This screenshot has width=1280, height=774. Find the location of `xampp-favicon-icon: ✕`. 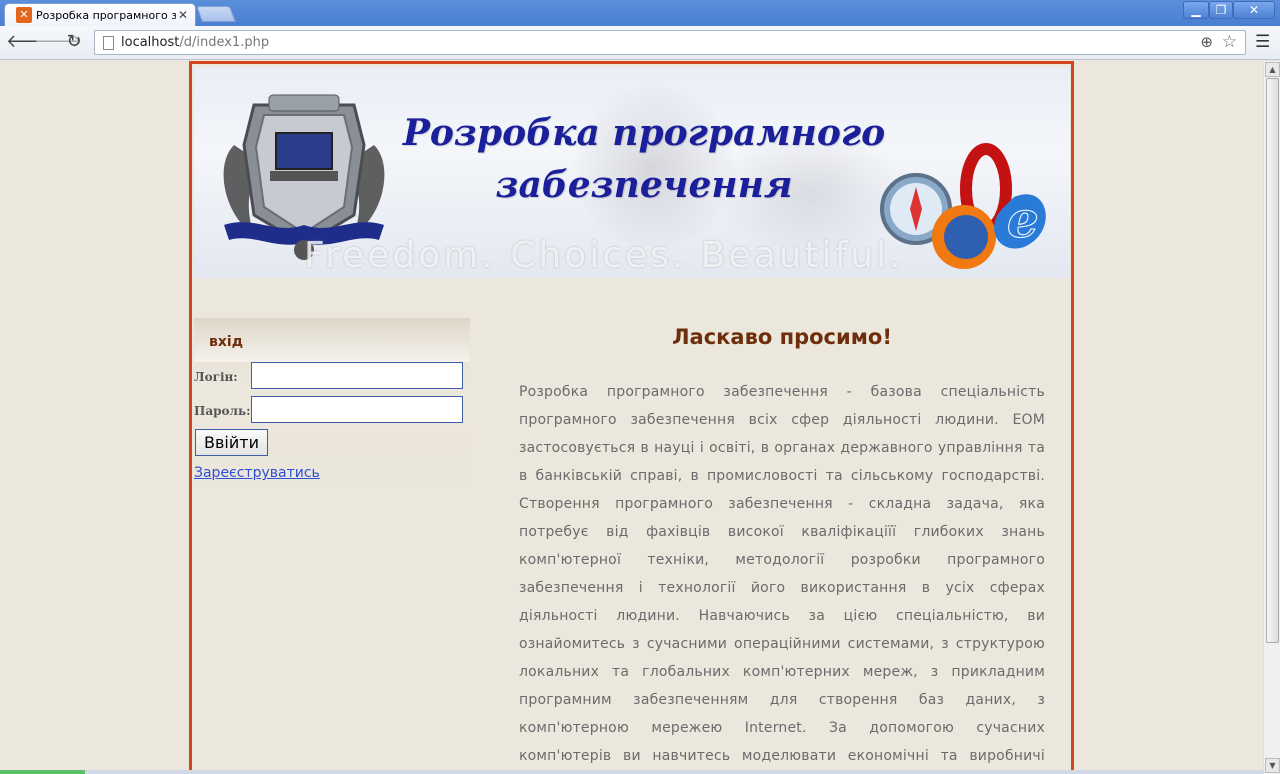

xampp-favicon-icon: ✕ is located at coordinates (24, 15).